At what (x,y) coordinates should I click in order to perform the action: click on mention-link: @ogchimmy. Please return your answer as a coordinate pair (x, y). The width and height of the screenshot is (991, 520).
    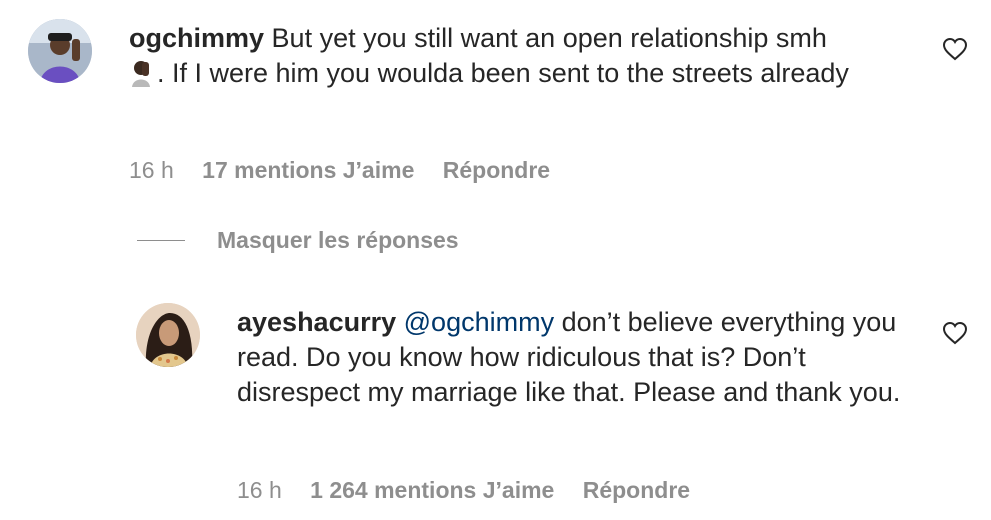
    Looking at the image, I should click on (479, 322).